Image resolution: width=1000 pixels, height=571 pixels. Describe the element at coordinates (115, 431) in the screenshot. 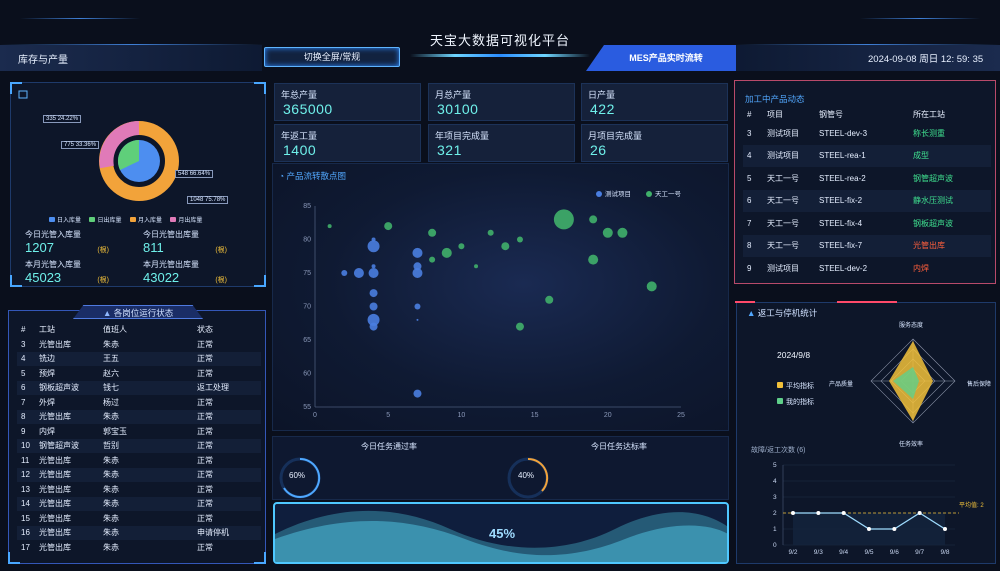

I see `cell-operator: 郭宝玉` at that location.